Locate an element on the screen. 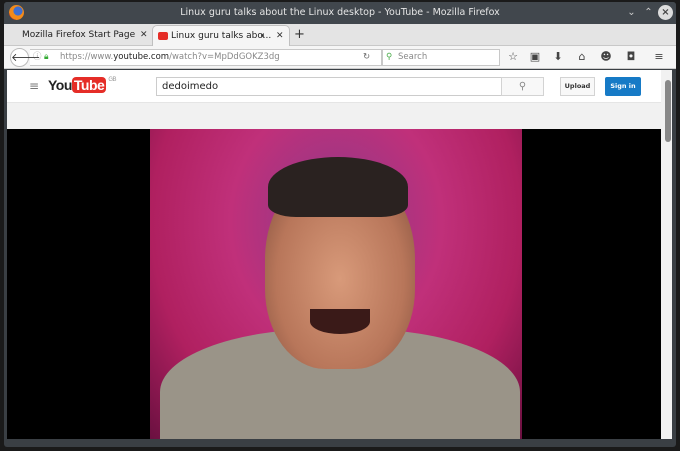 The image size is (680, 451). youtube-logo: You Tube GB is located at coordinates (82, 85).